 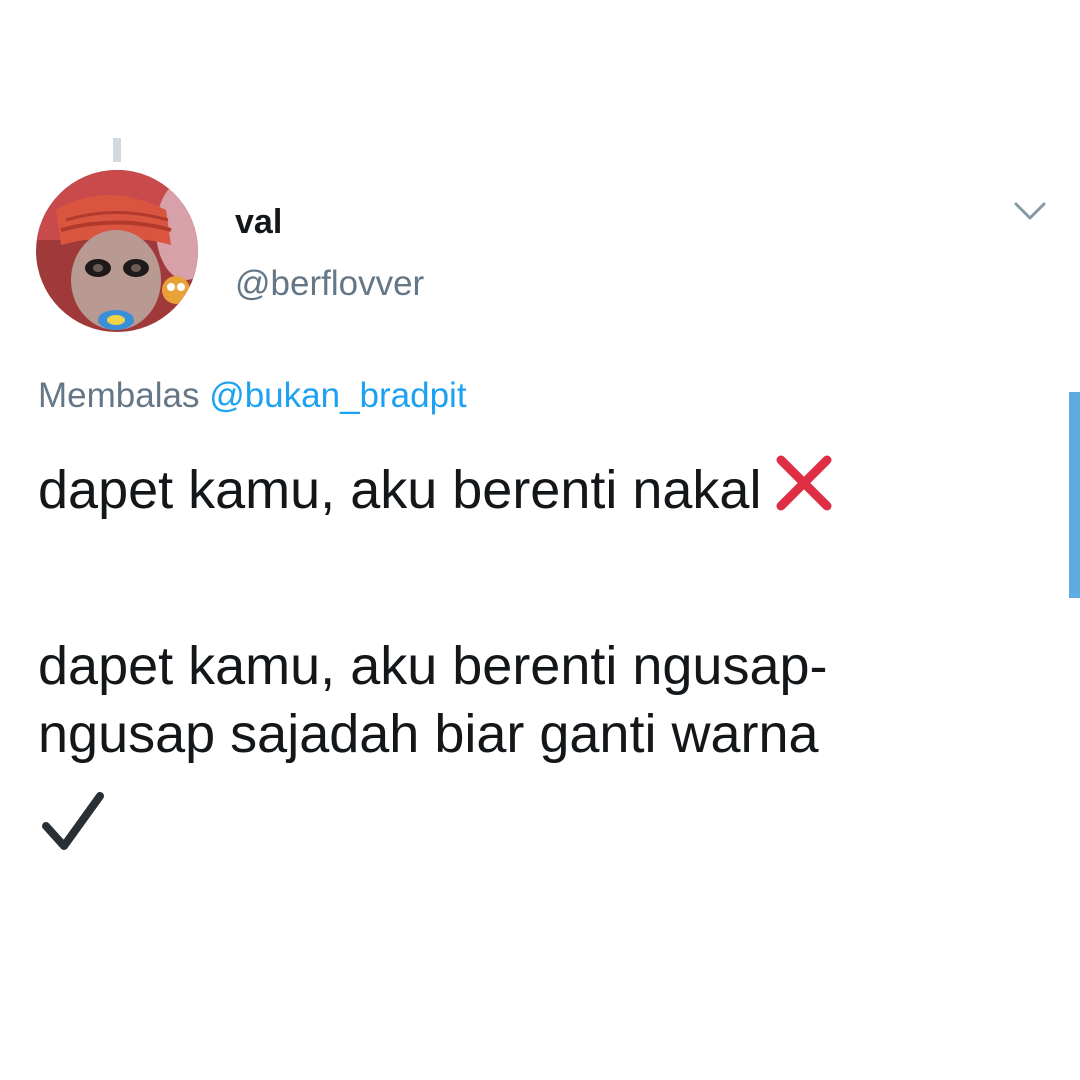 I want to click on chevron-down-icon, so click(x=1030, y=211).